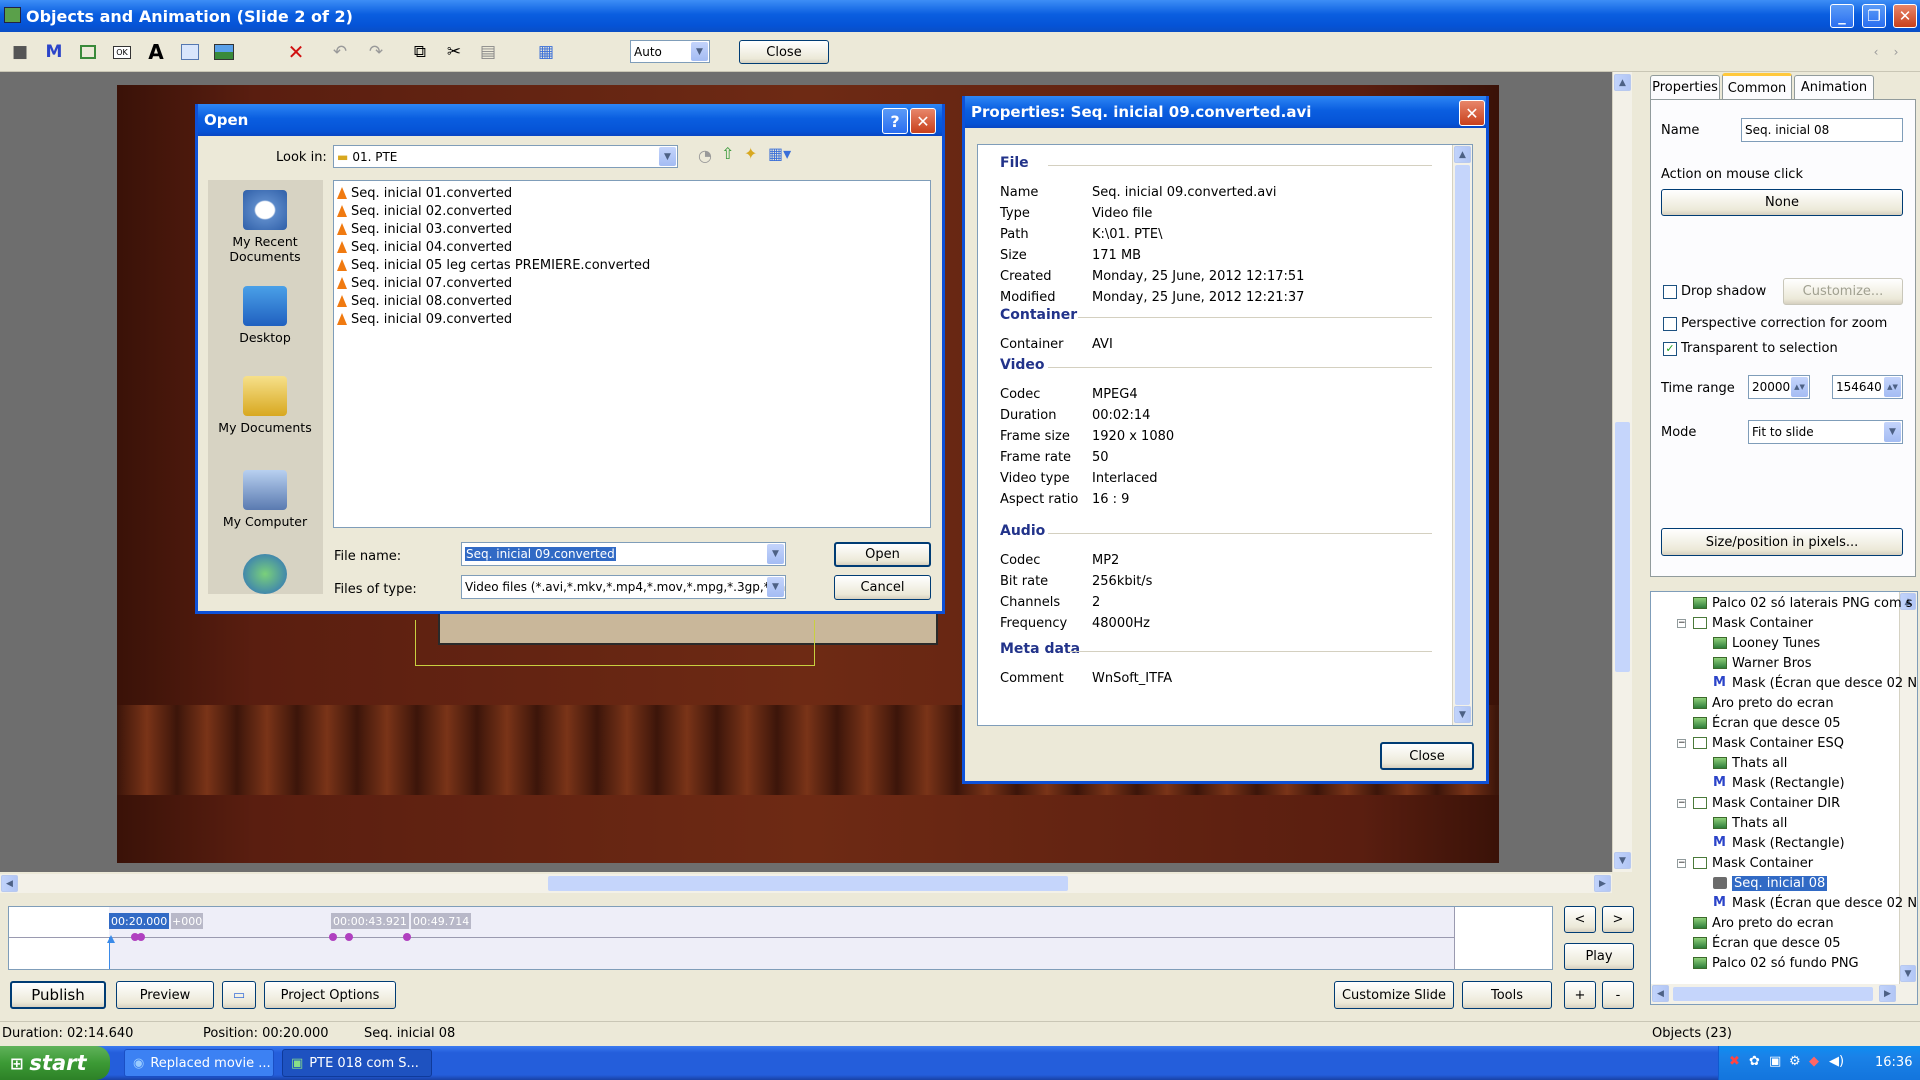  I want to click on time-from-input: 20000 ▲▼, so click(1779, 387).